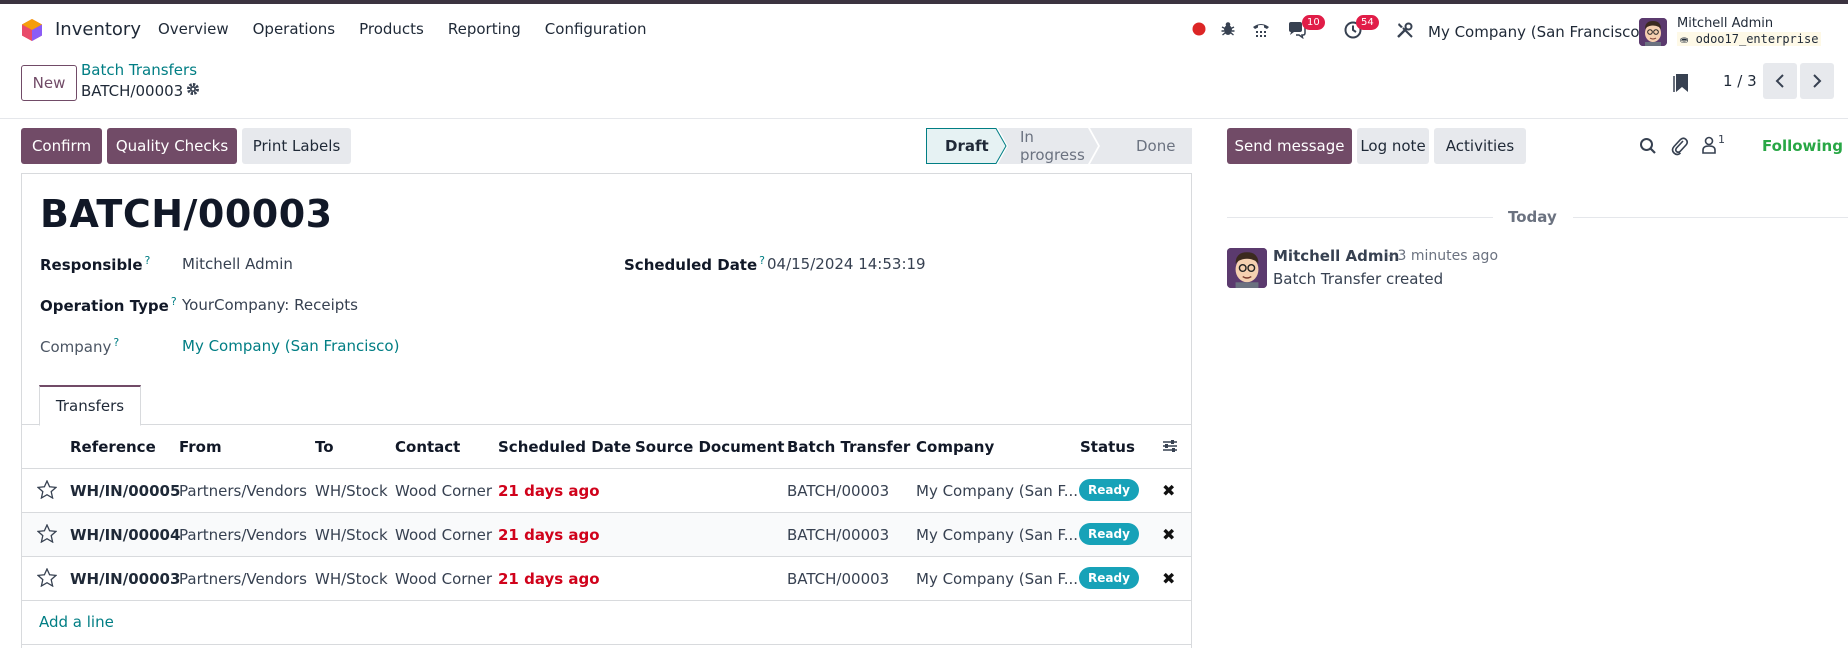  What do you see at coordinates (1648, 148) in the screenshot?
I see `search-icon` at bounding box center [1648, 148].